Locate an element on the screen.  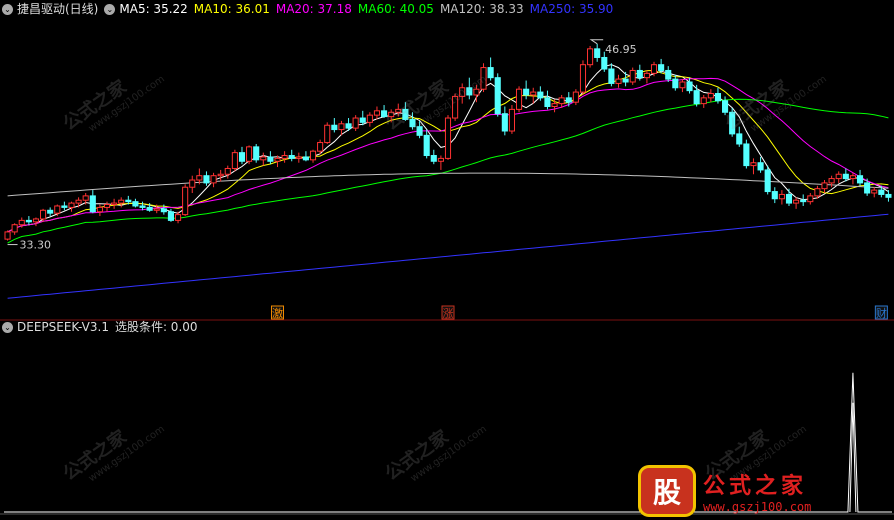
event-markers: 激涨财 is located at coordinates (579, 312).